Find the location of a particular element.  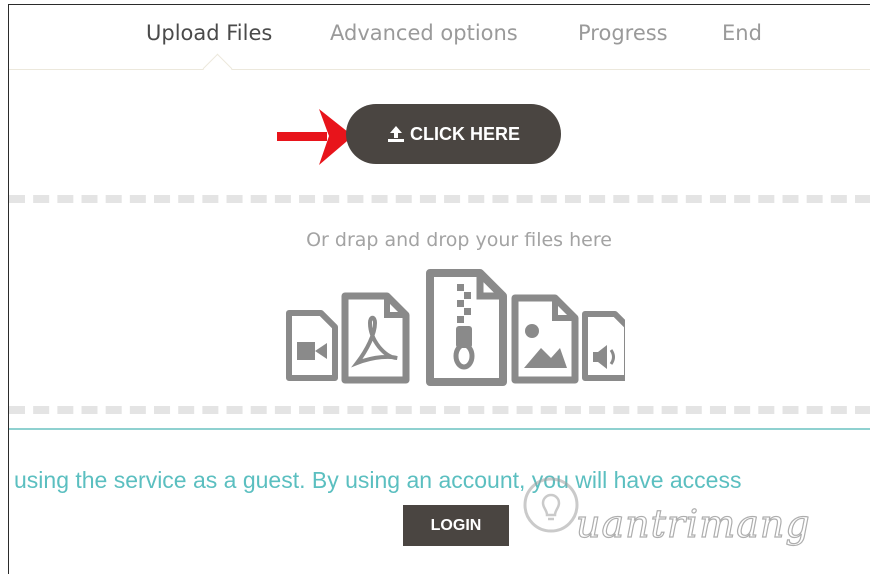

video-file-icon is located at coordinates (312, 345).